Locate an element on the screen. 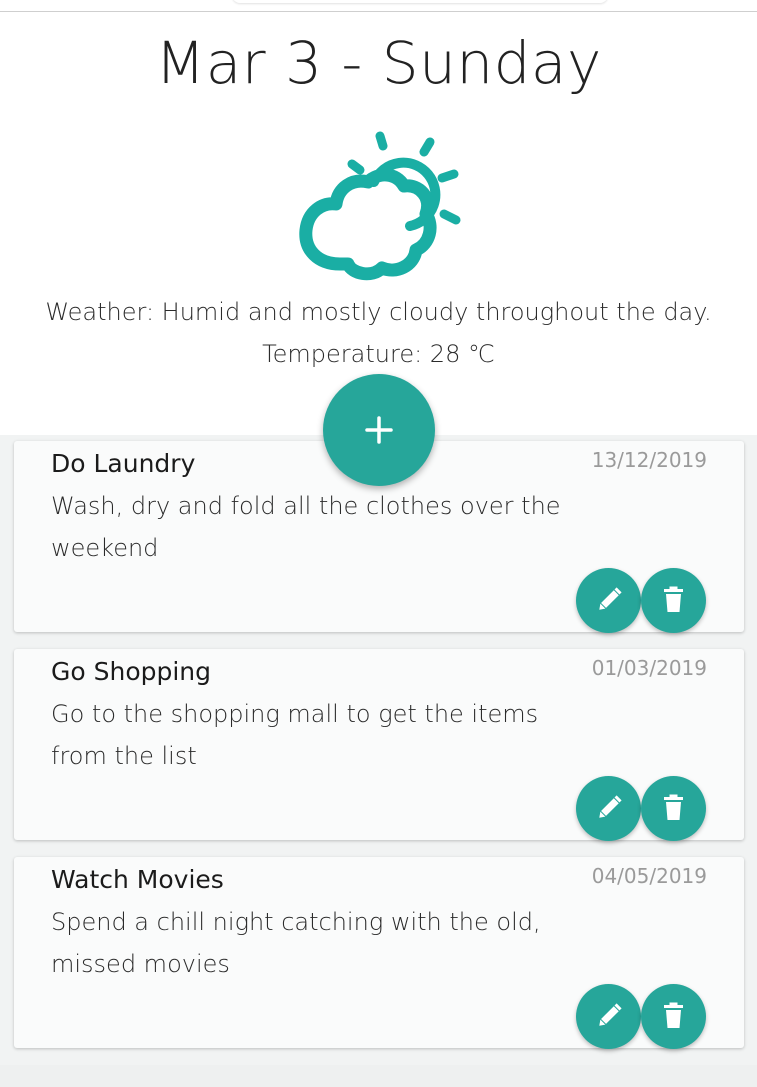 The image size is (757, 1087). page-footer-space is located at coordinates (378, 1076).